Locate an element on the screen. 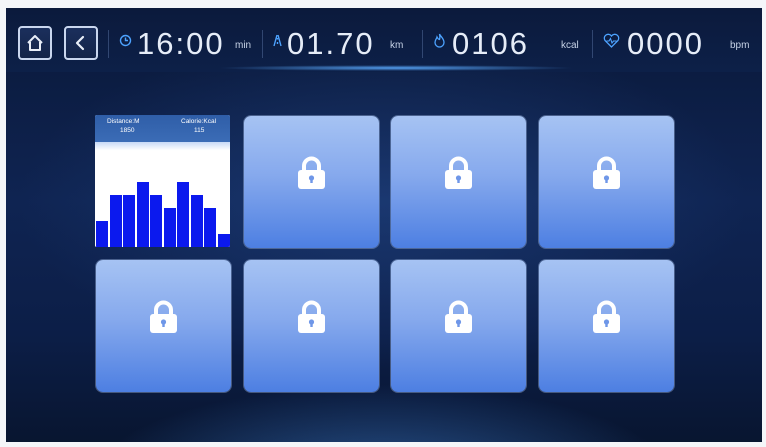  chevron-left-icon is located at coordinates (80, 43).